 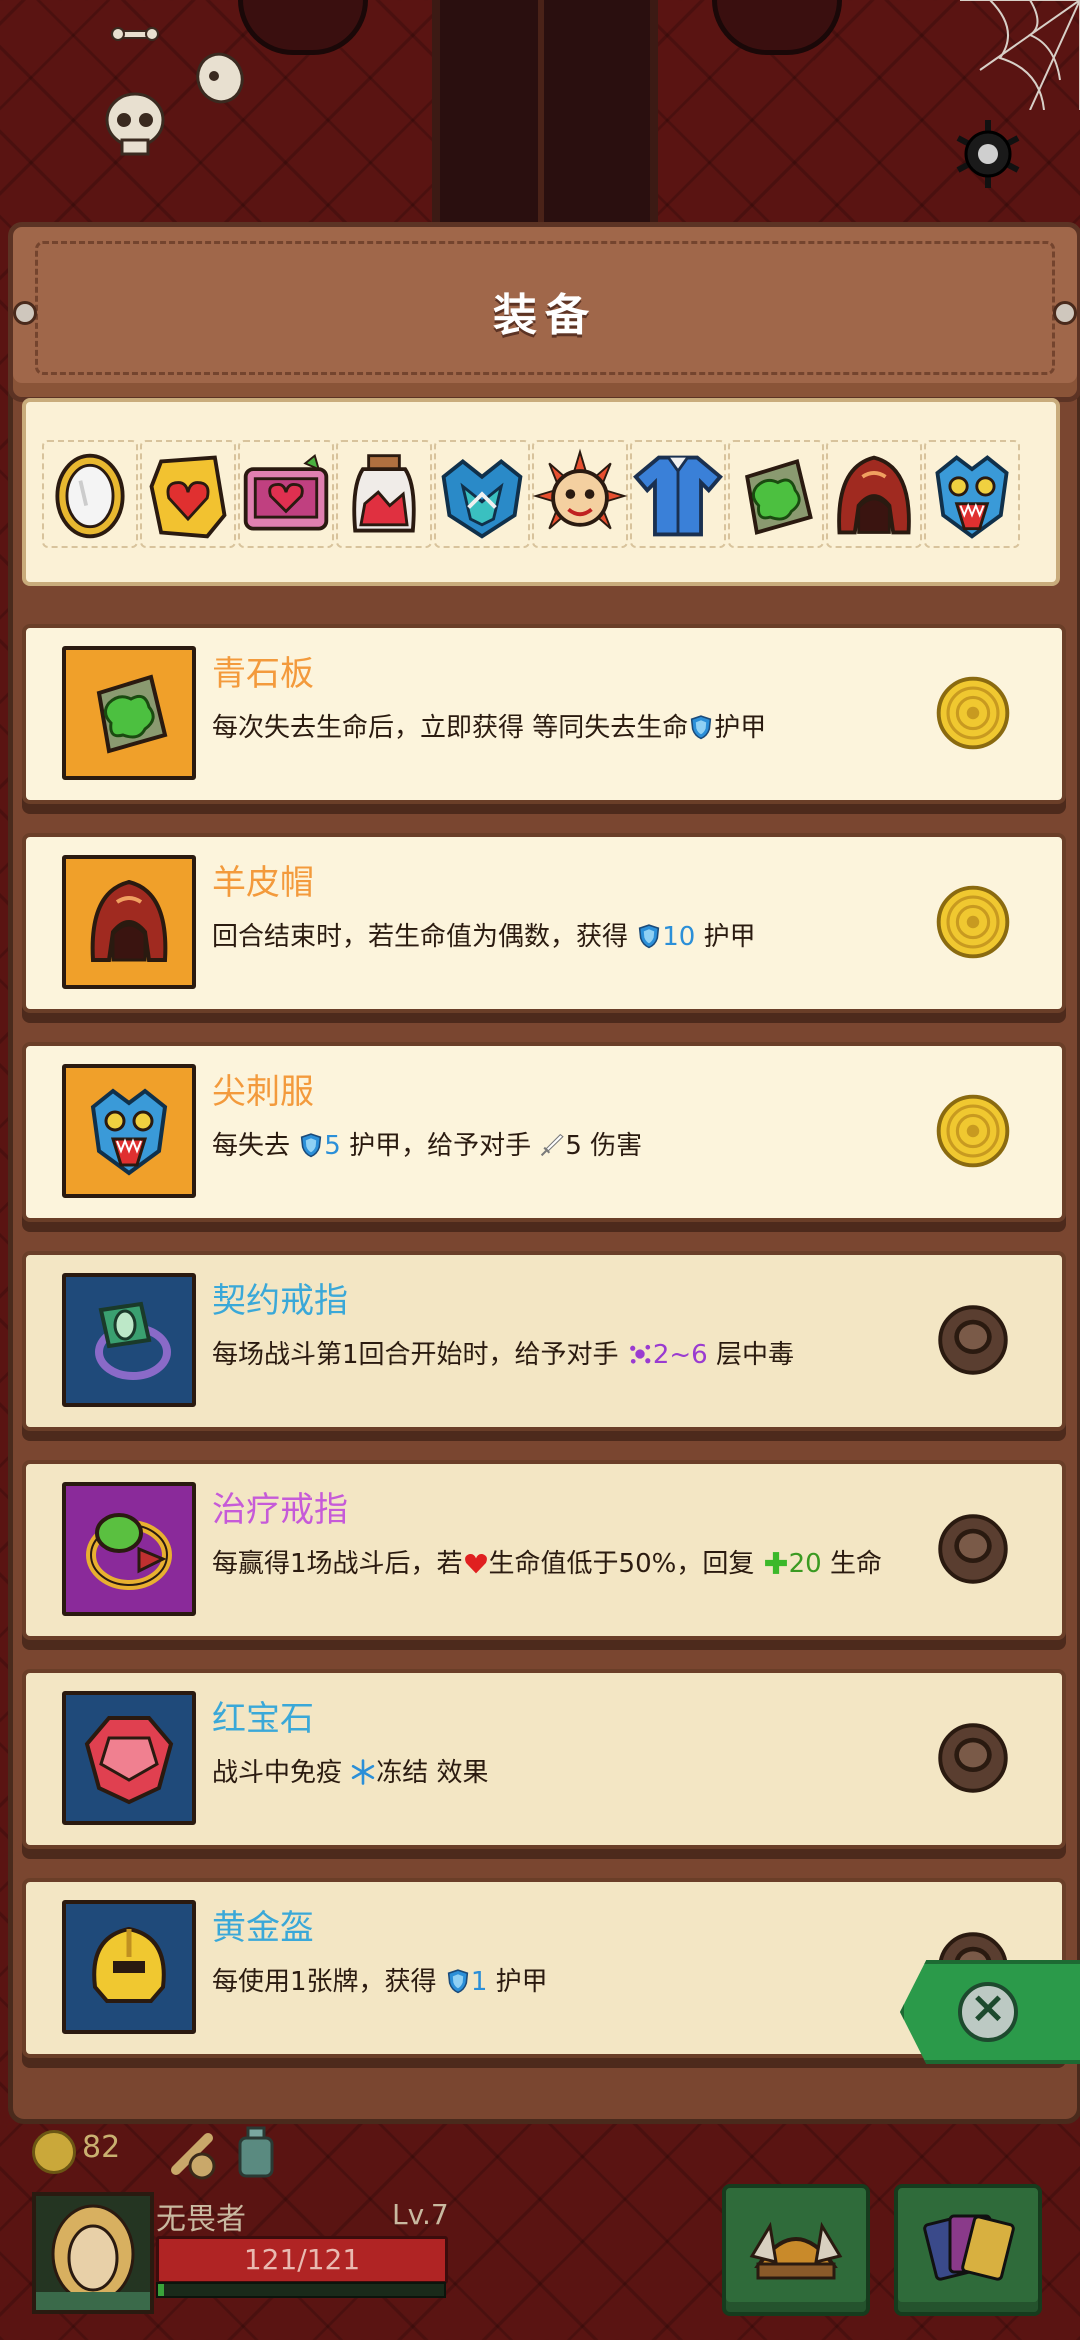 I want to click on equipment-card: 尖刺服每失去 5 护甲，给予对手 5 伤害, so click(x=544, y=1132).